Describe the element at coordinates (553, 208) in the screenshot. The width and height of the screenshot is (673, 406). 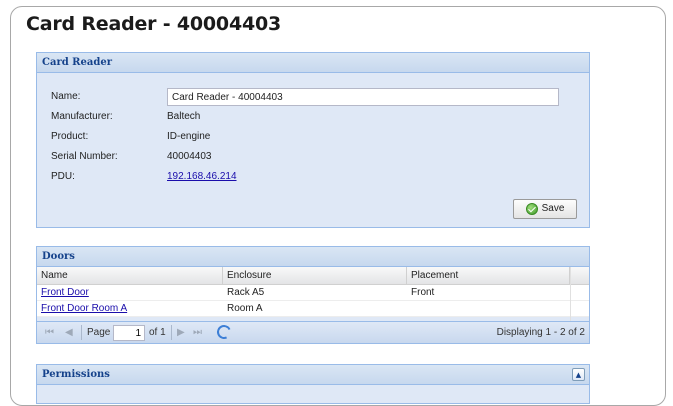
I see `save-button-label: Save` at that location.